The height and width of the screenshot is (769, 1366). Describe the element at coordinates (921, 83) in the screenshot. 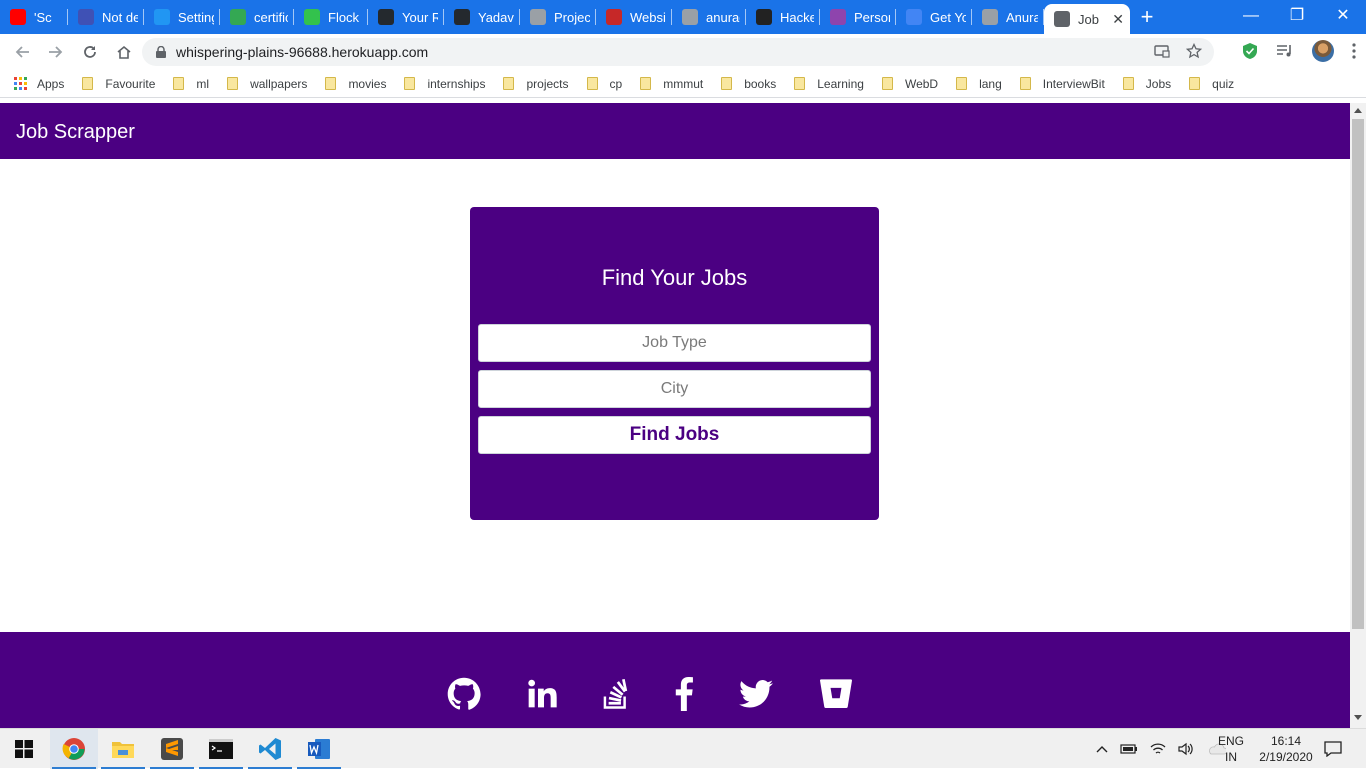

I see `bookmark-label: WebD` at that location.